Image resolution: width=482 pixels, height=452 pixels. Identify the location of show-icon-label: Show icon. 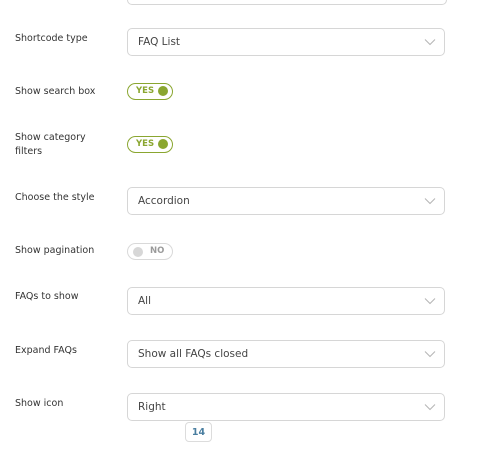
(39, 403).